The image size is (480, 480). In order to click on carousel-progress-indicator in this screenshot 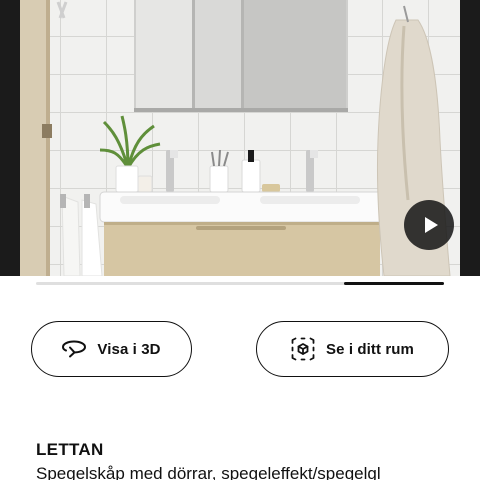, I will do `click(394, 283)`.